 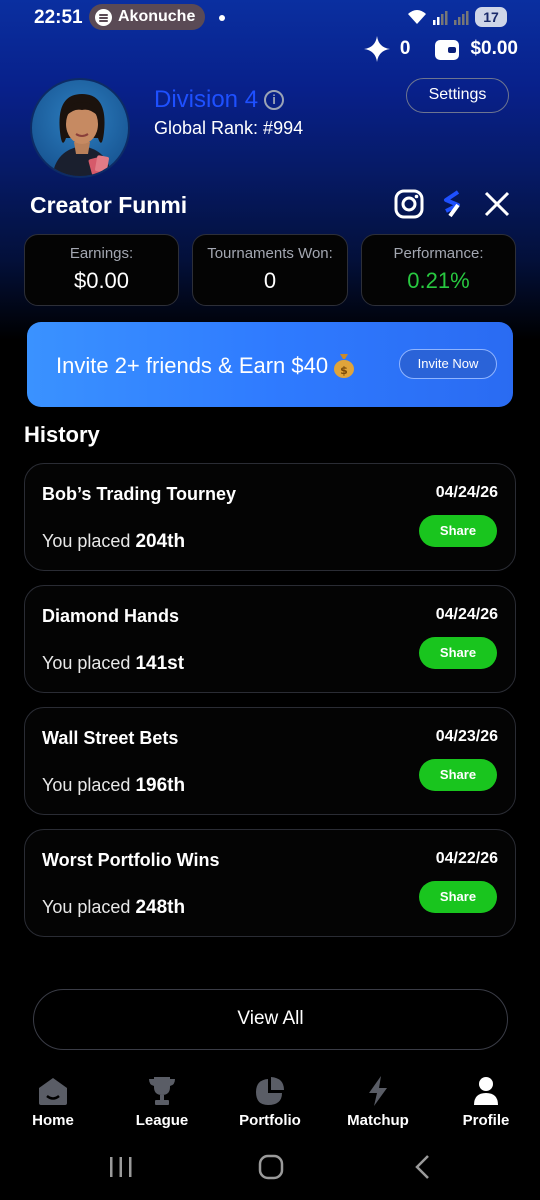 What do you see at coordinates (53, 1120) in the screenshot?
I see `nav-label-home: Home` at bounding box center [53, 1120].